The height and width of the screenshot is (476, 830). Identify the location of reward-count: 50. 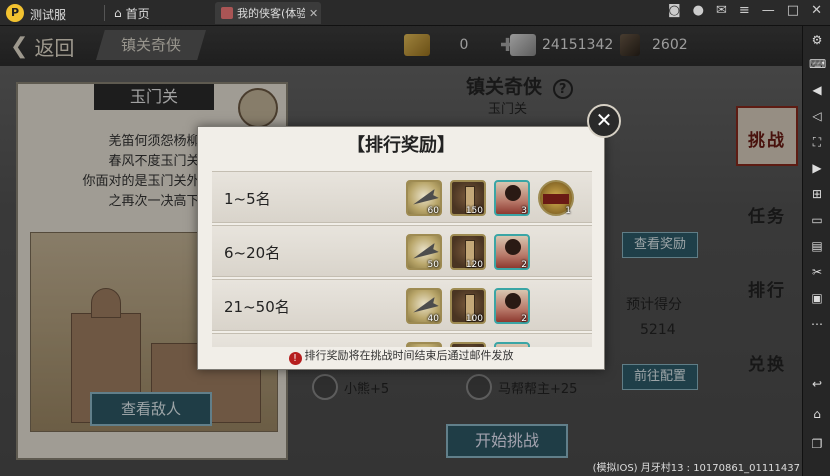
(433, 265).